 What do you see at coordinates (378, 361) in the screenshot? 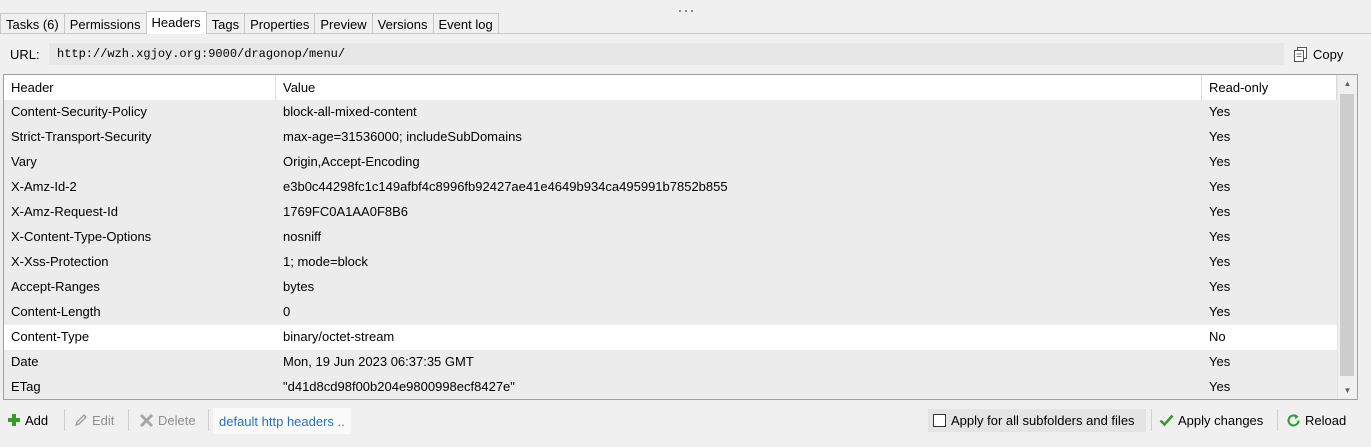
I see `cell-value: Mon, 19 Jun 2023 06:37:35 GMT` at bounding box center [378, 361].